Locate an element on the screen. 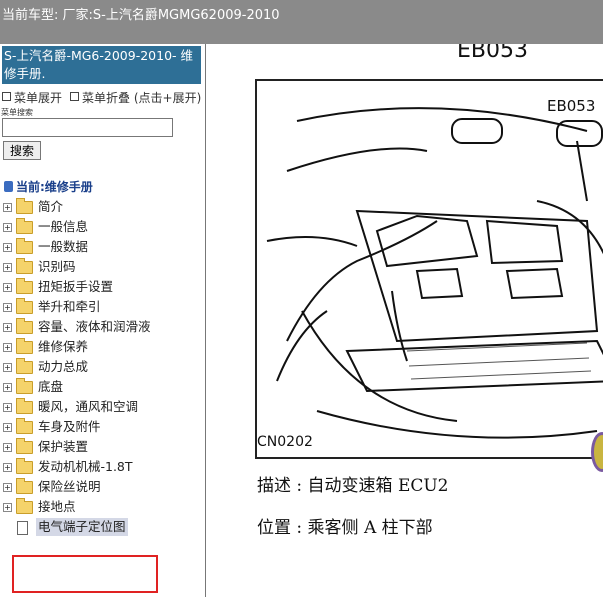 This screenshot has width=603, height=597. selected-item-label: 电气端子定位图 is located at coordinates (82, 527).